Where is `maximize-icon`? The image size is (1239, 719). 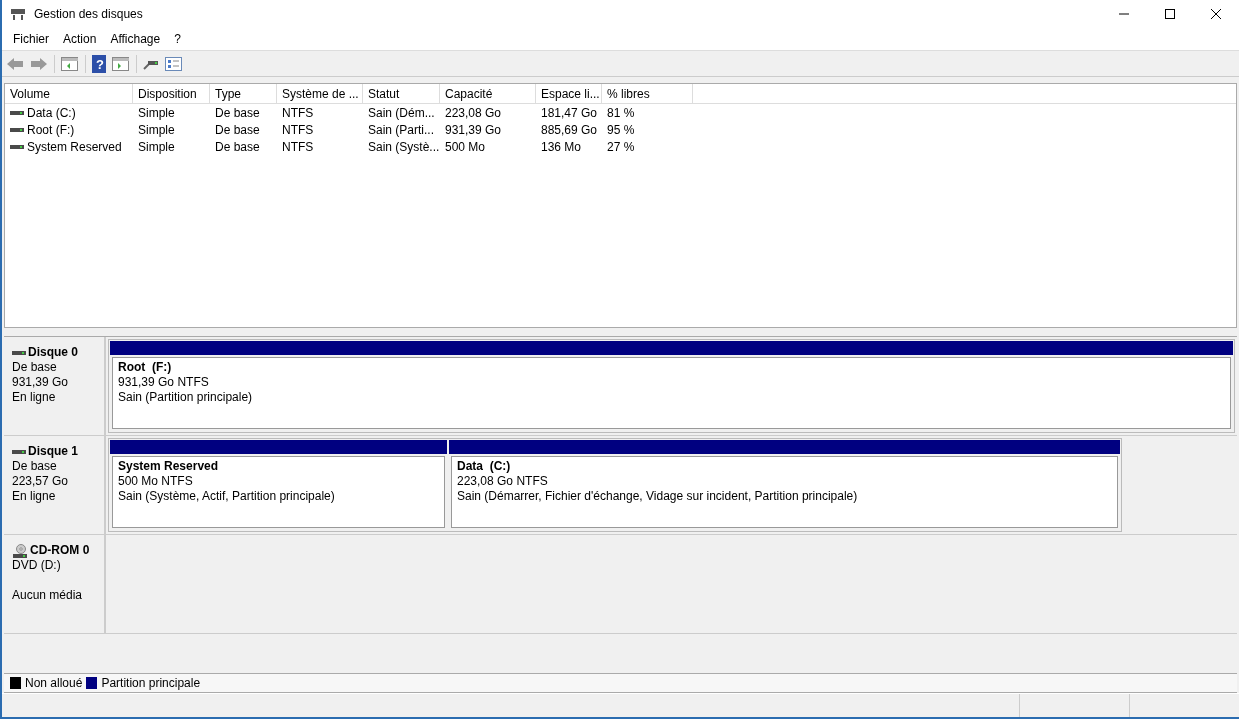
maximize-icon is located at coordinates (1170, 14).